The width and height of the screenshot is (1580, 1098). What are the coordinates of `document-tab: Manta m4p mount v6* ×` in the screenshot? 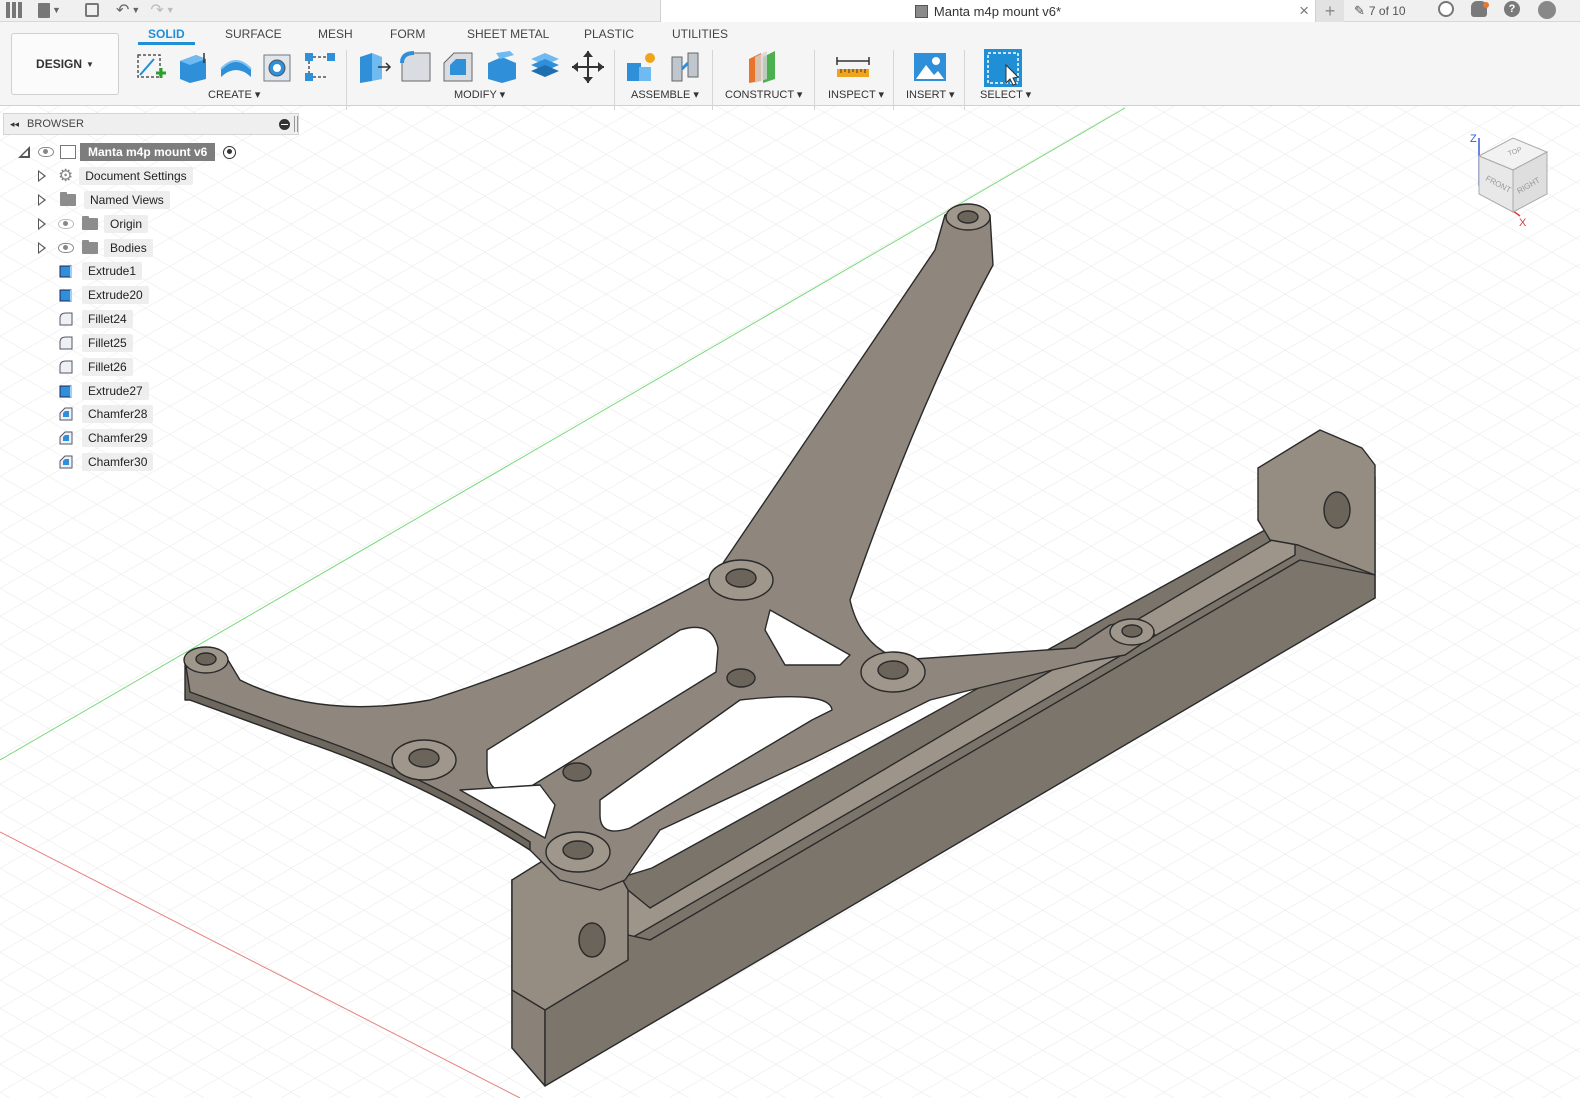 It's located at (988, 11).